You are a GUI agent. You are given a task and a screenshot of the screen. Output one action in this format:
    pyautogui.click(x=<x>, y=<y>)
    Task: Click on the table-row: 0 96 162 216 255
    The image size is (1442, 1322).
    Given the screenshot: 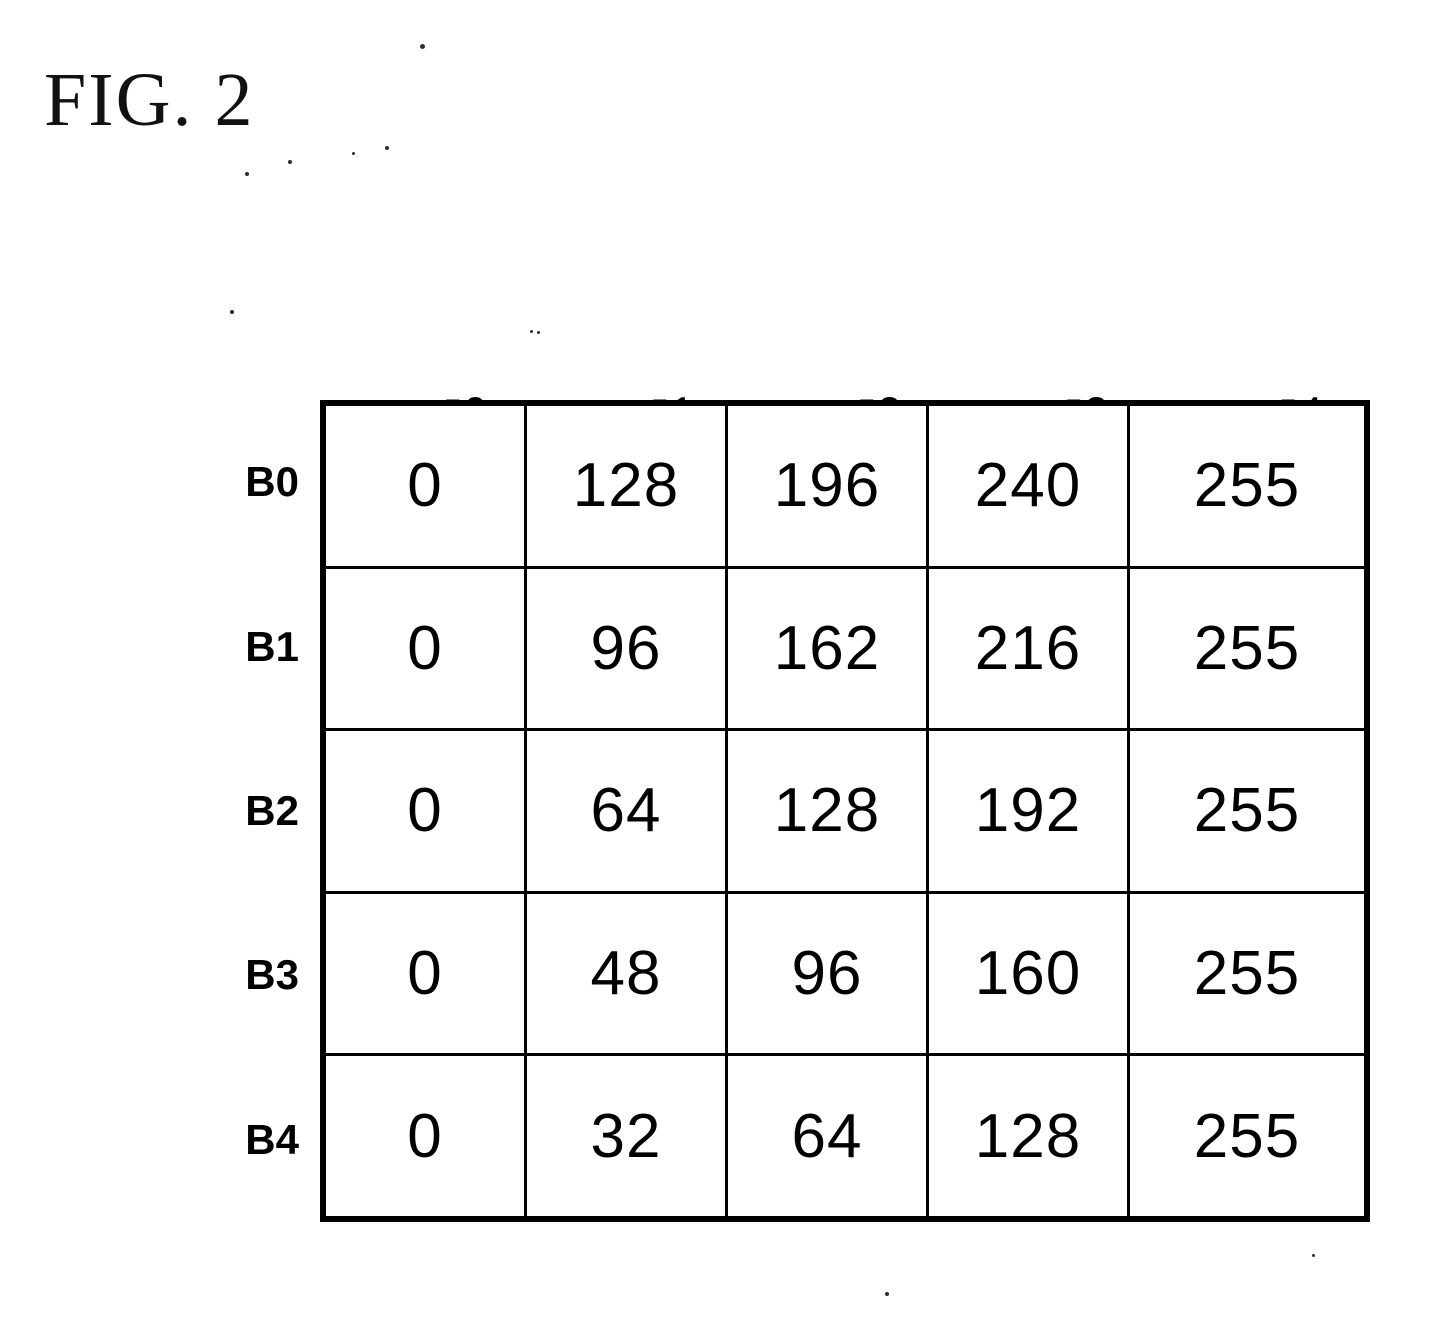 What is the action you would take?
    pyautogui.click(x=845, y=650)
    